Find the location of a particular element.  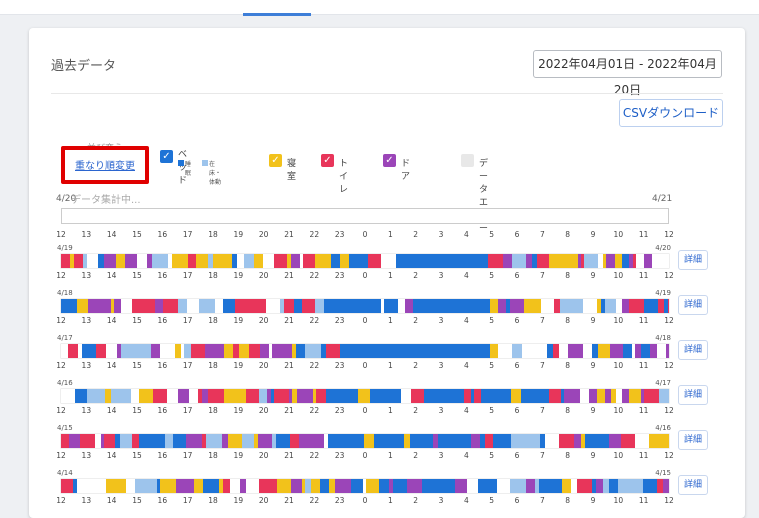

day-5-hour-0: 12 is located at coordinates (61, 500).